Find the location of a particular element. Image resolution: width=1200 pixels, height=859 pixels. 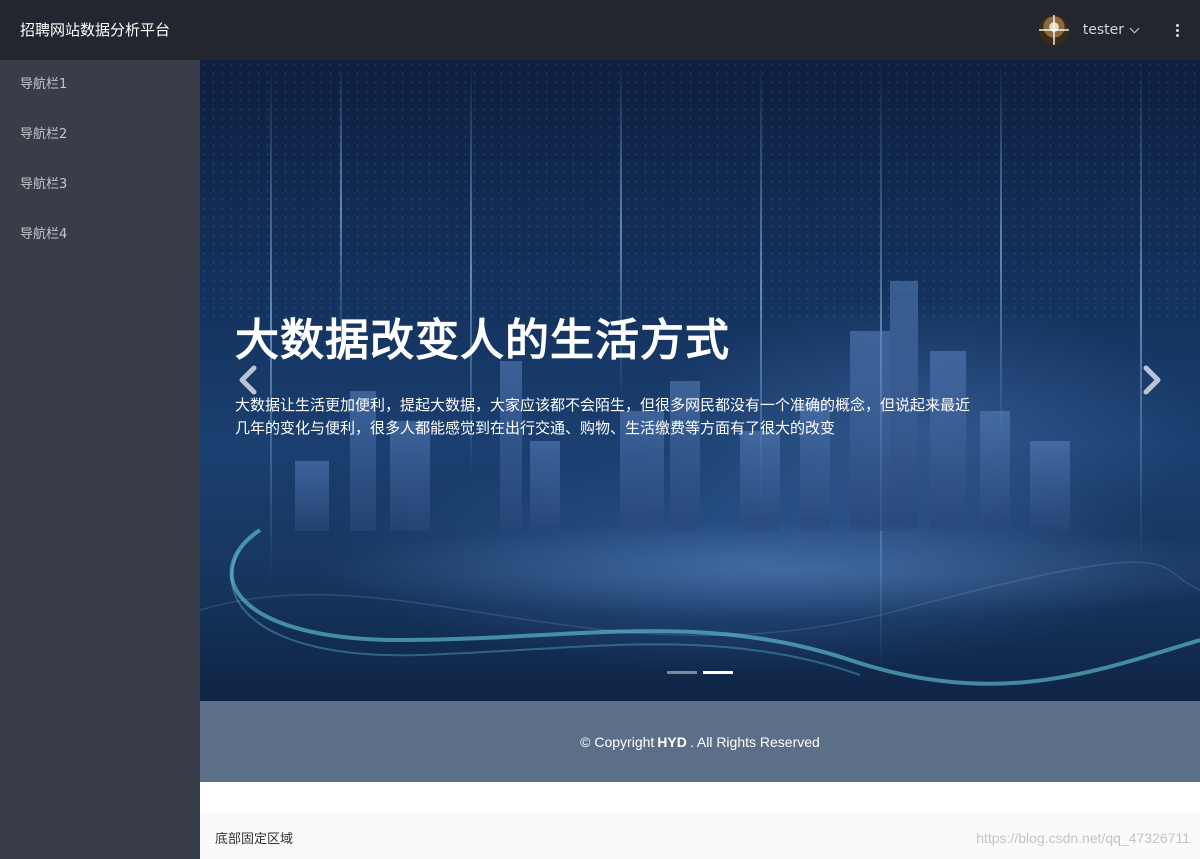

sidebar-item-label: 导航栏4 is located at coordinates (44, 234).